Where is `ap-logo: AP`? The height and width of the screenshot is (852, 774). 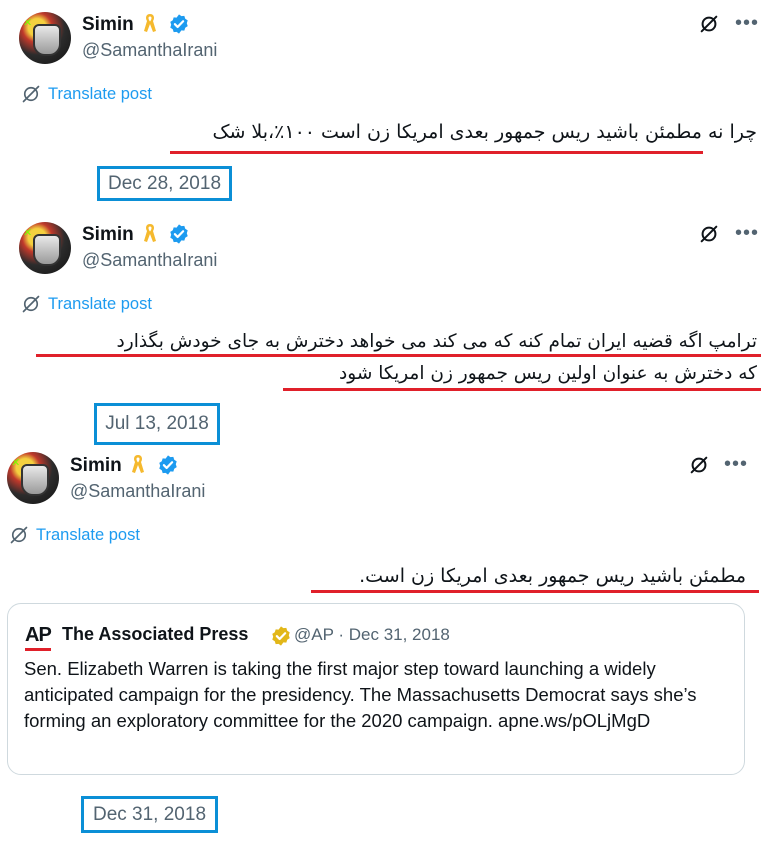
ap-logo: AP is located at coordinates (38, 635).